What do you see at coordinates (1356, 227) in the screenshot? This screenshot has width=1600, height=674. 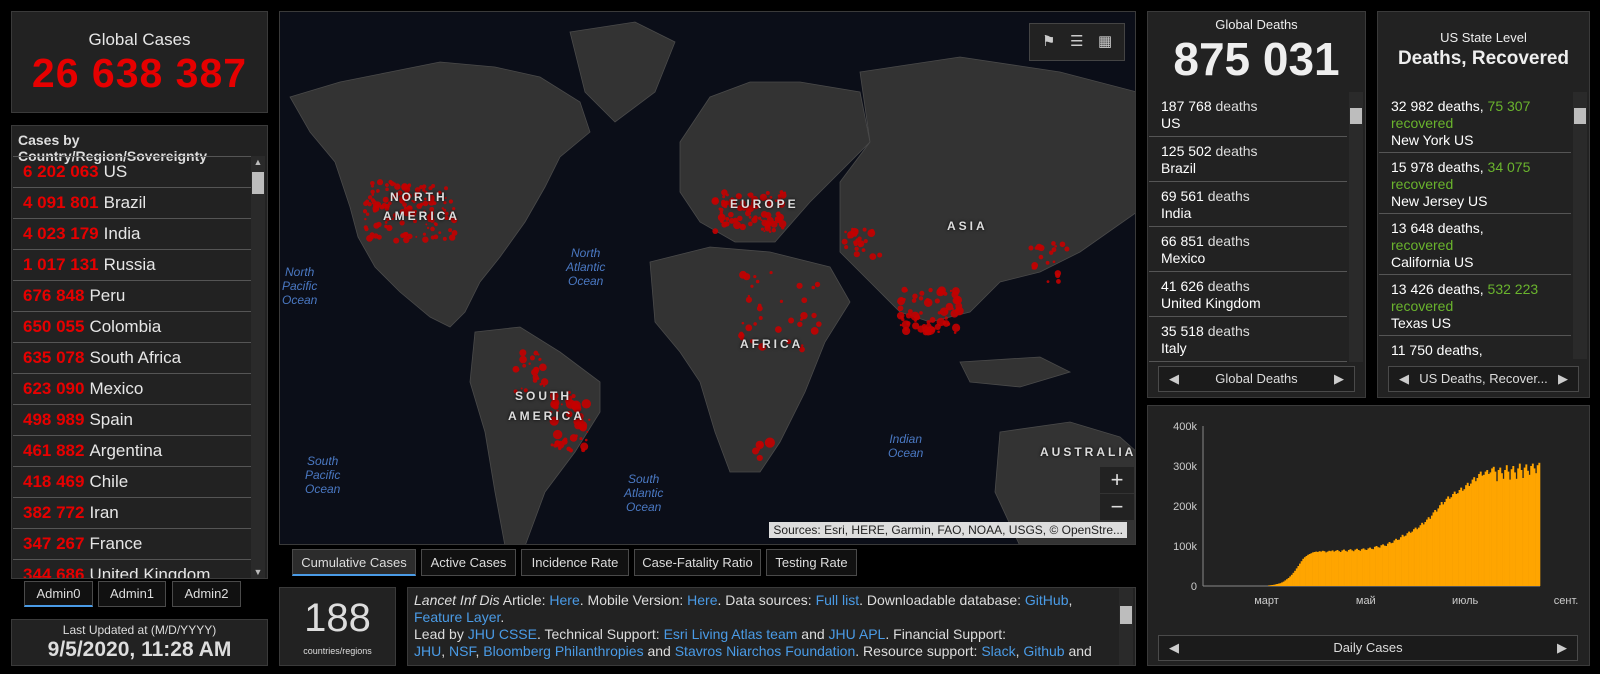 I see `deaths-scrollbar` at bounding box center [1356, 227].